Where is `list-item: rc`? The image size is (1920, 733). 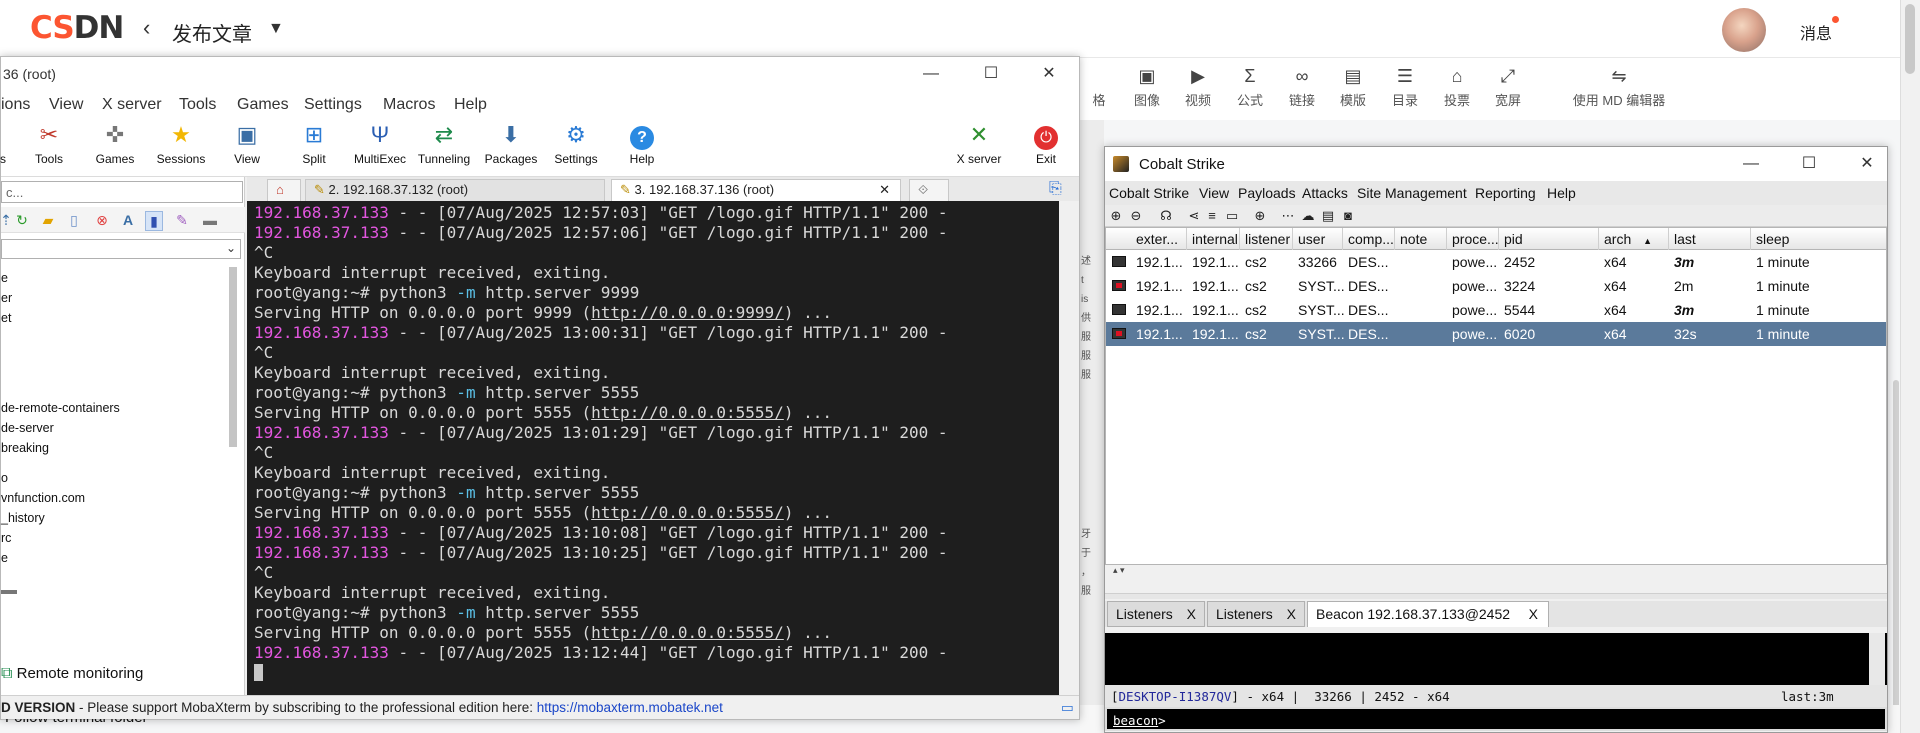 list-item: rc is located at coordinates (6, 538).